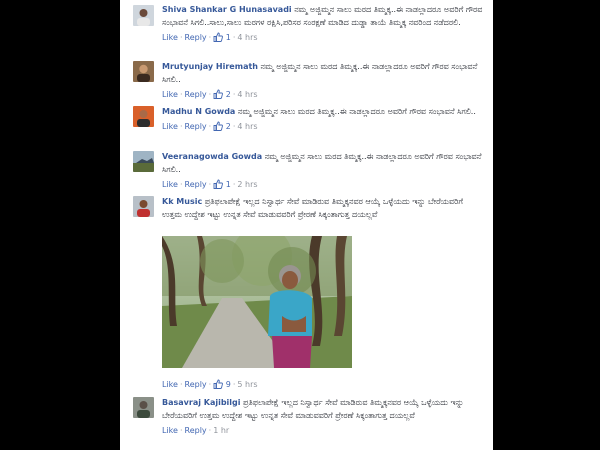  Describe the element at coordinates (212, 156) in the screenshot. I see `comment-author: Veeranagowda Gowda` at that location.